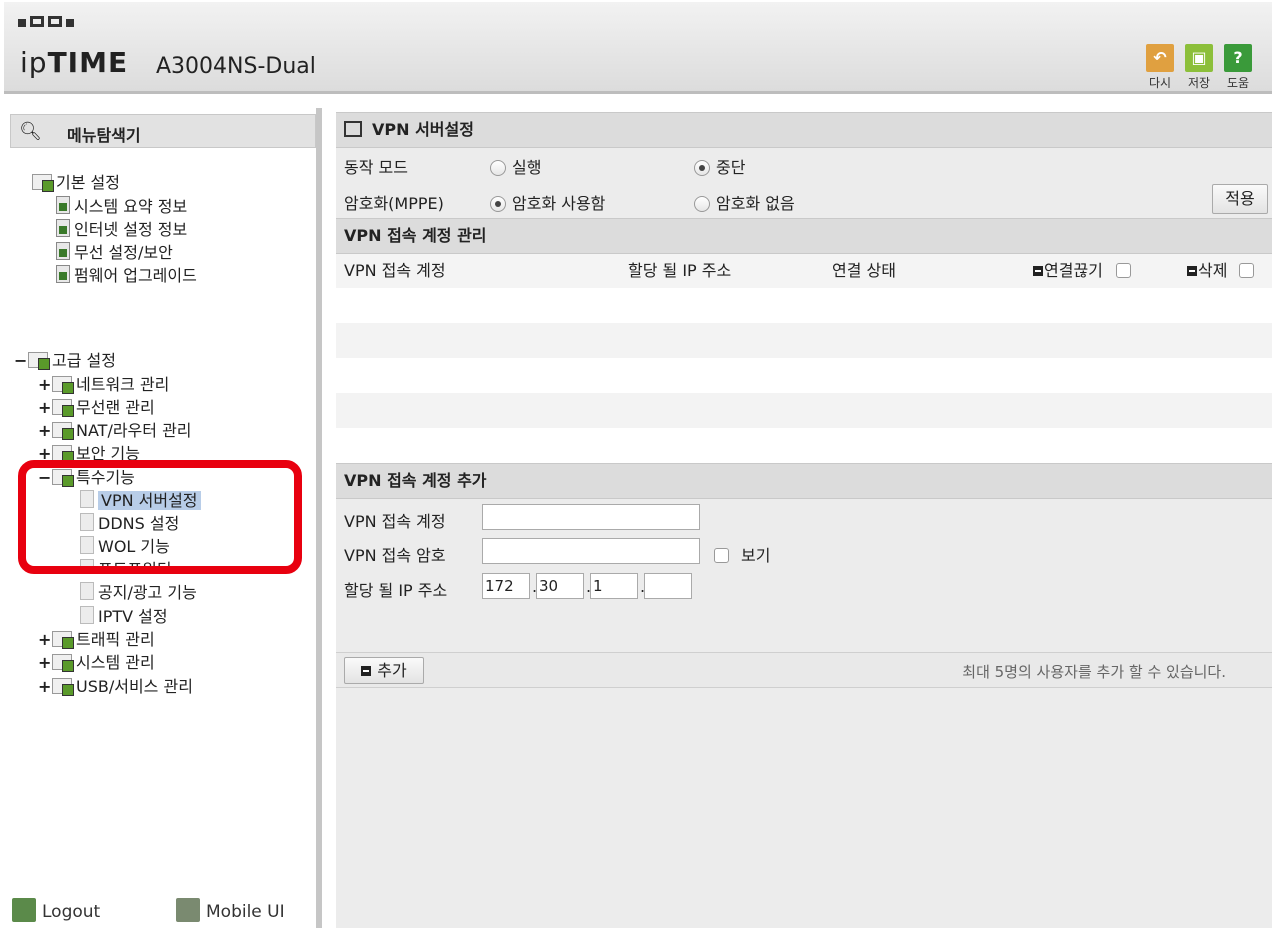 Image resolution: width=1280 pixels, height=937 pixels. Describe the element at coordinates (96, 663) in the screenshot. I see `tree-group-system: + 시스템 관리` at that location.